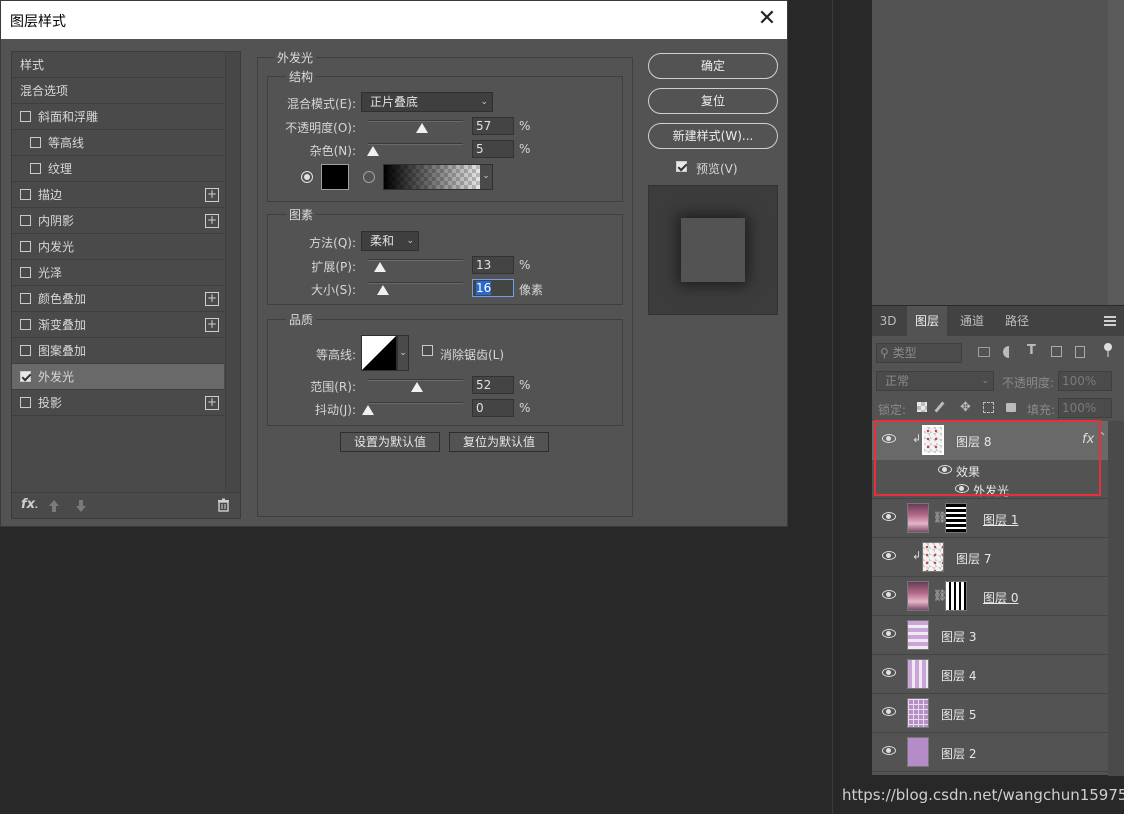 This screenshot has height=814, width=1124. Describe the element at coordinates (383, 290) in the screenshot. I see `size-slider-knob` at that location.